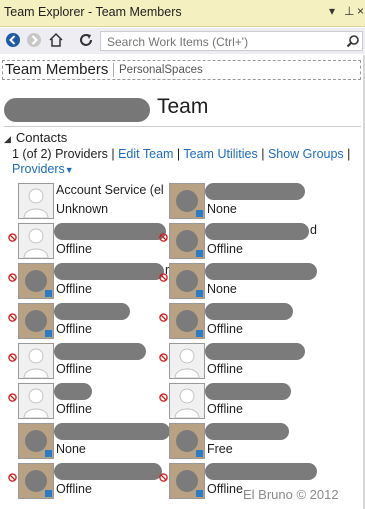 The height and width of the screenshot is (509, 365). Describe the element at coordinates (86, 40) in the screenshot. I see `refresh-icon` at that location.